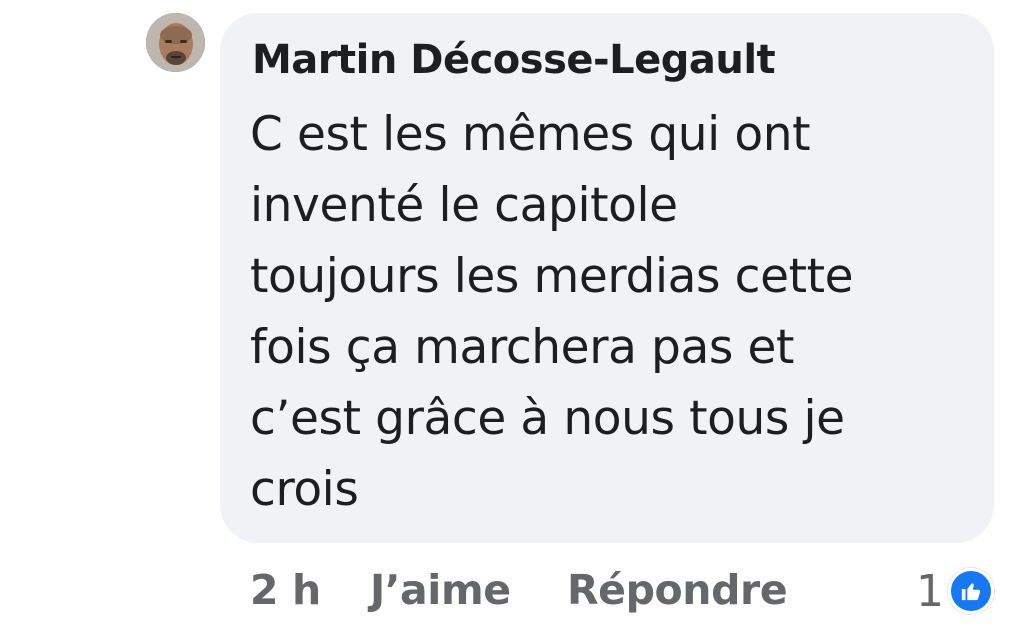  Describe the element at coordinates (304, 489) in the screenshot. I see `comment-text-line: crois` at that location.